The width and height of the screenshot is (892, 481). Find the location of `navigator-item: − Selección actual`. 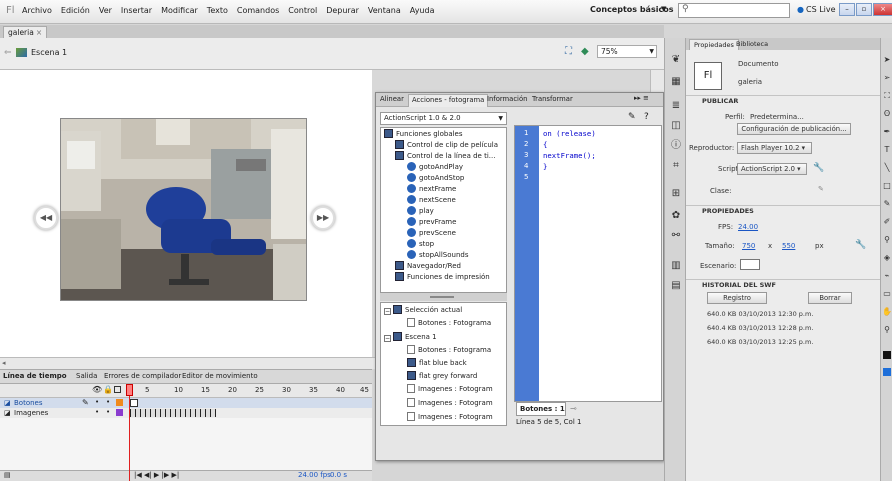

navigator-item: − Selección actual is located at coordinates (423, 310).